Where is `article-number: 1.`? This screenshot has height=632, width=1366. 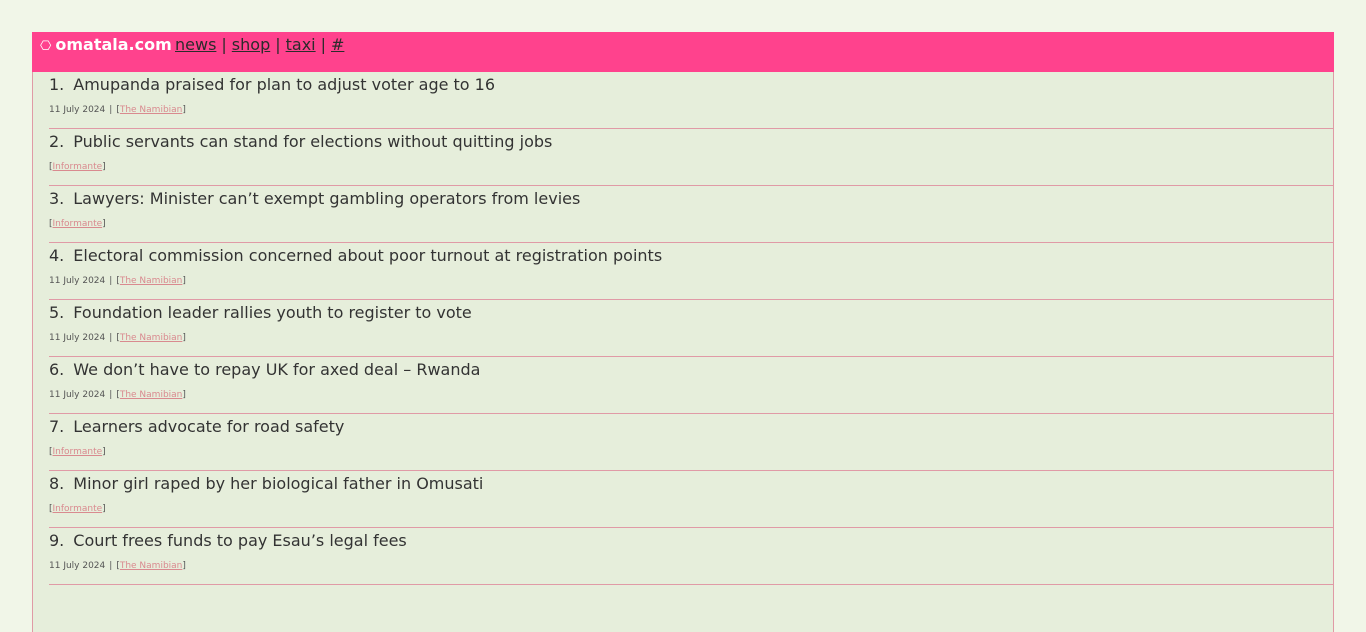
article-number: 1. is located at coordinates (57, 84).